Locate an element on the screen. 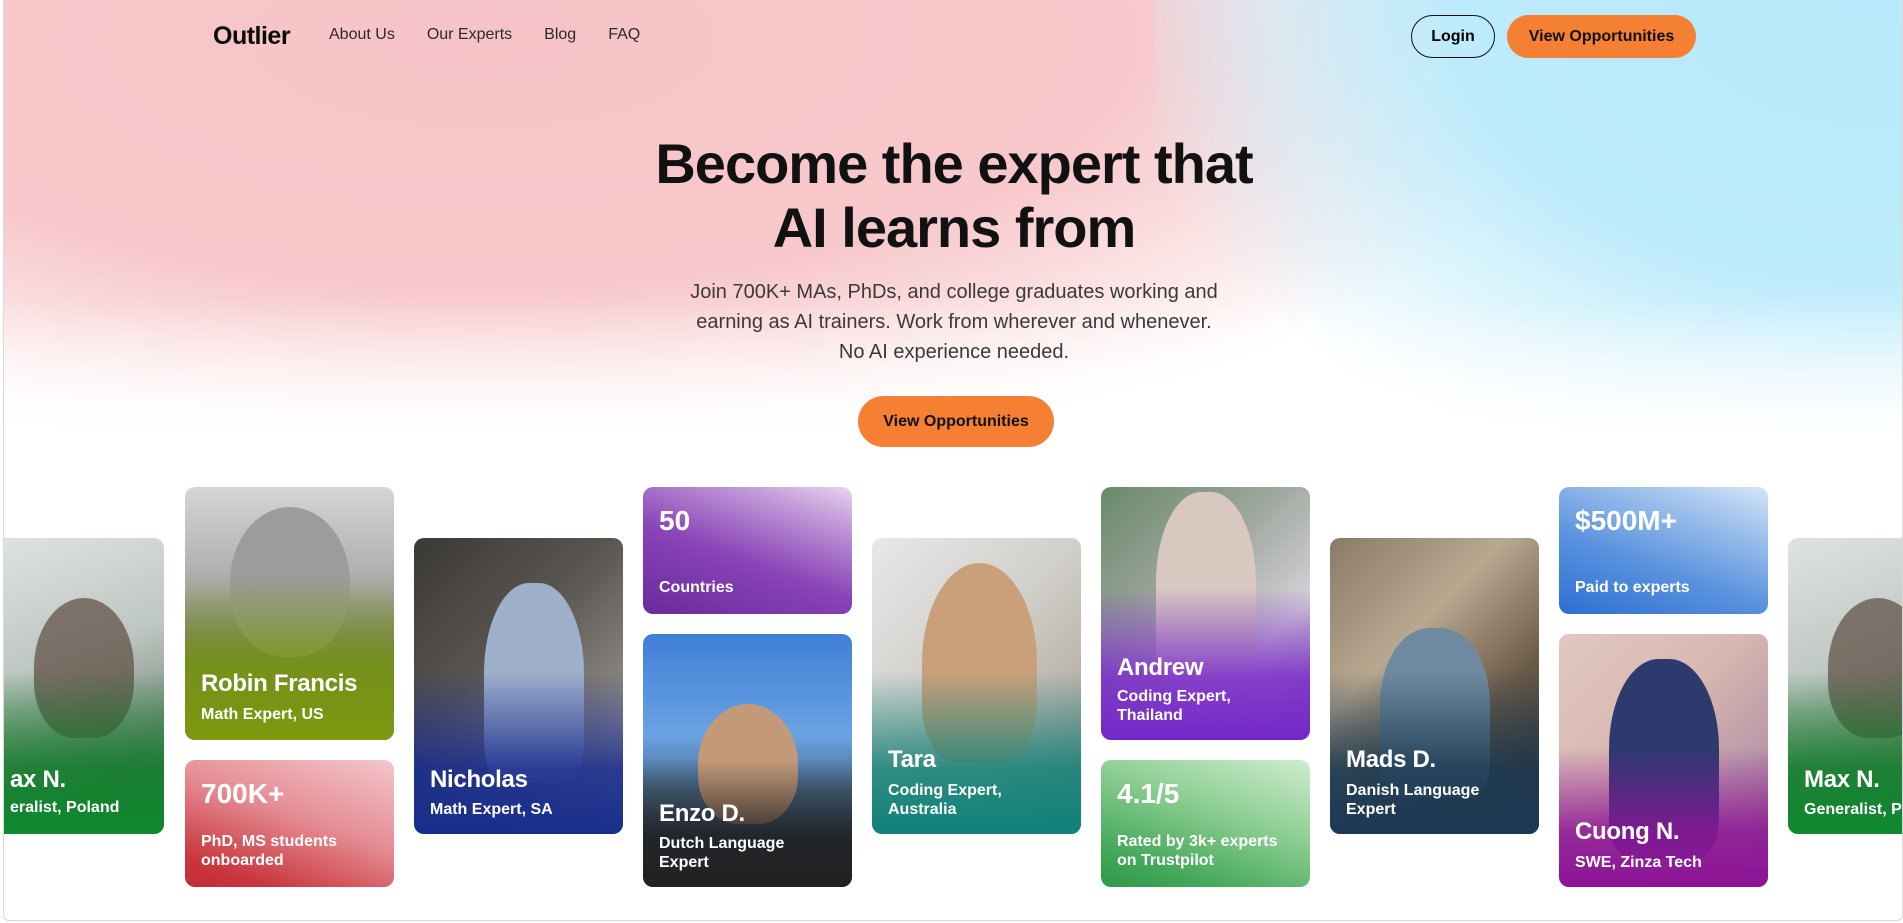 This screenshot has width=1903, height=923. stat-card-countries: 50 Countries is located at coordinates (747, 550).